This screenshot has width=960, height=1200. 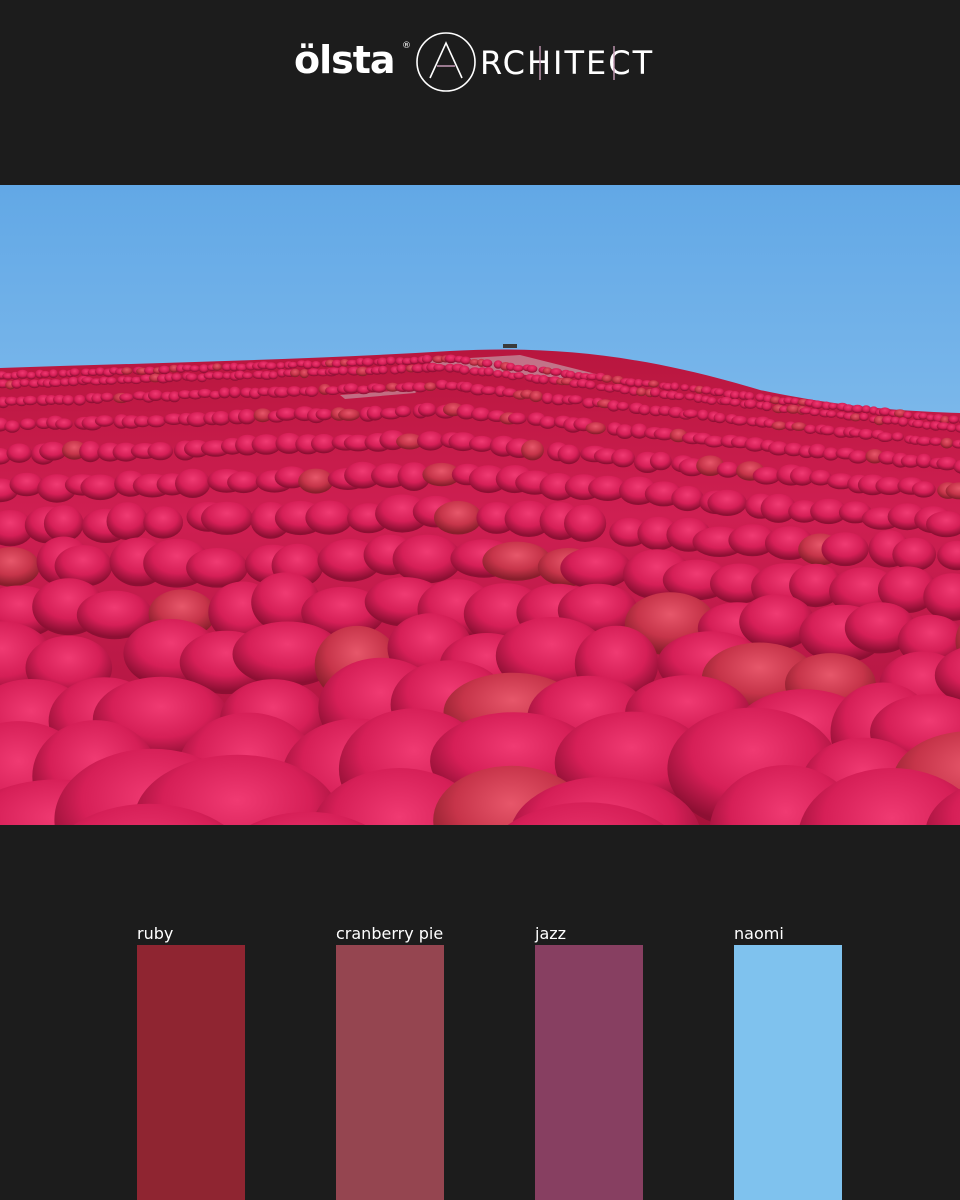 I want to click on swatch-label: naomi, so click(x=759, y=933).